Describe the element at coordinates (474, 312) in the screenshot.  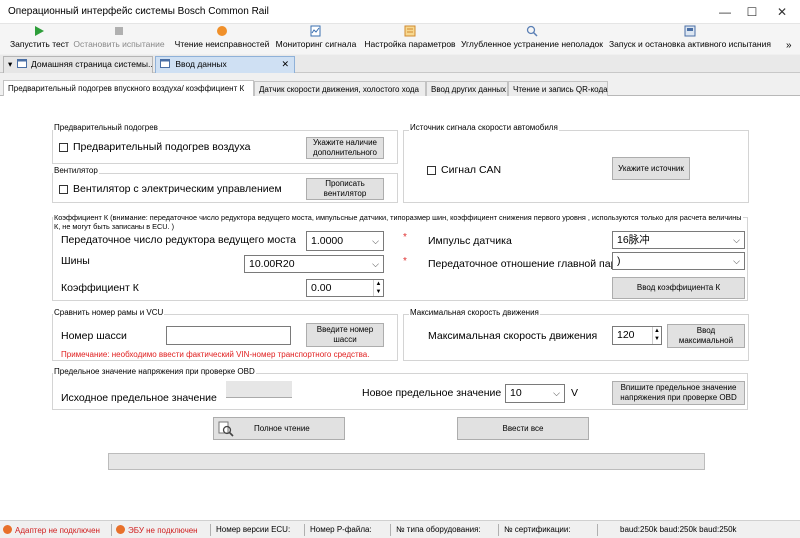
I see `max-speed-group-title: Максимальная скорость движения` at that location.